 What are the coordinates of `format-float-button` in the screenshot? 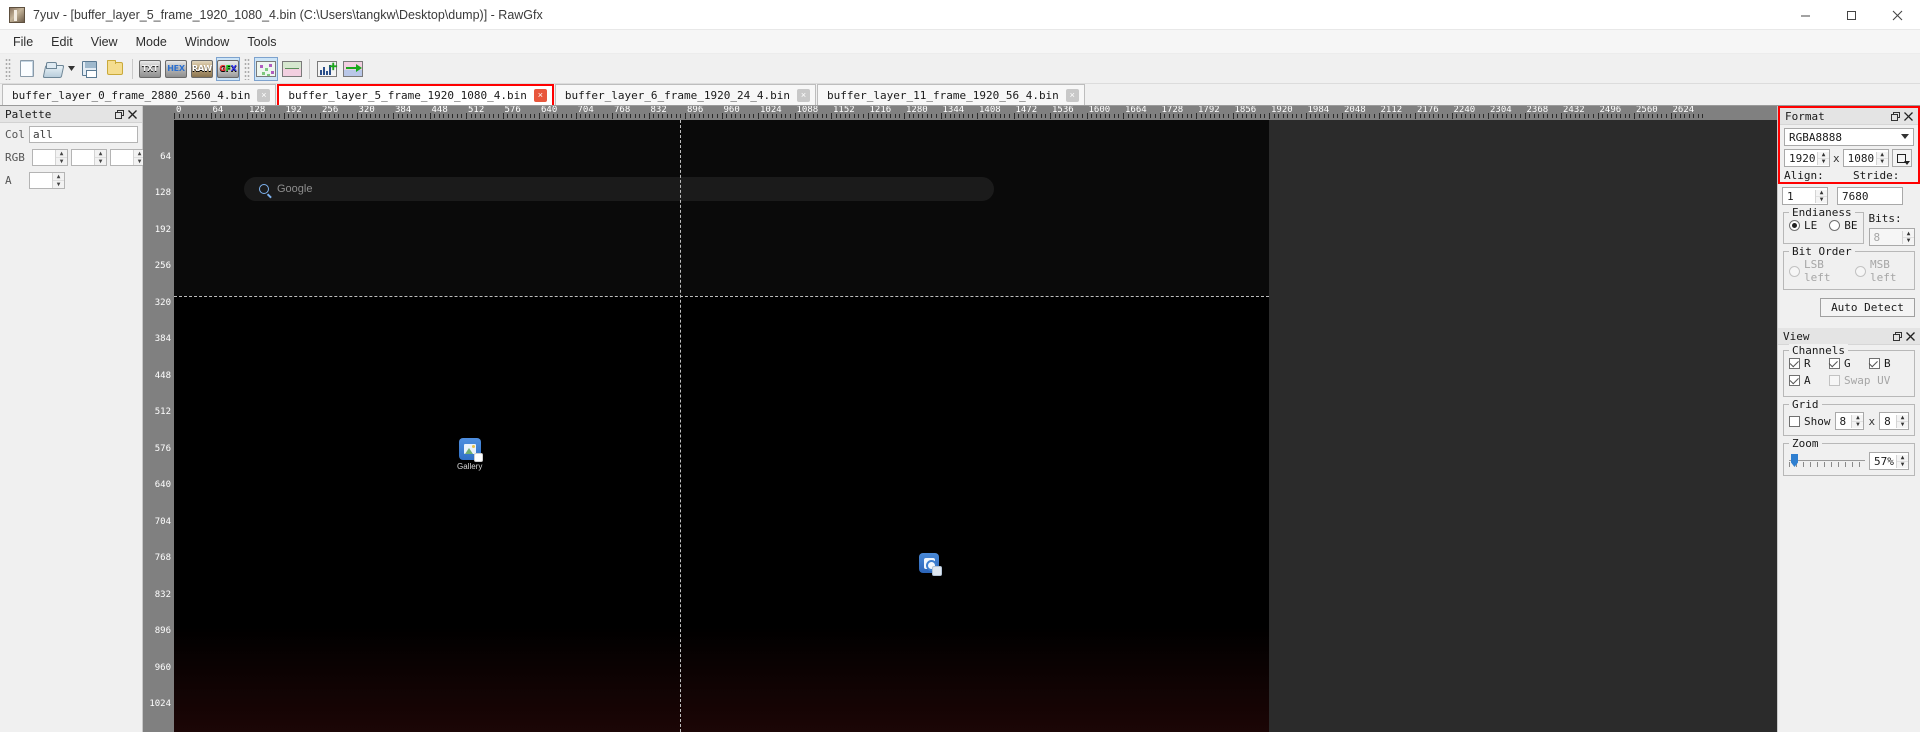 It's located at (1895, 116).